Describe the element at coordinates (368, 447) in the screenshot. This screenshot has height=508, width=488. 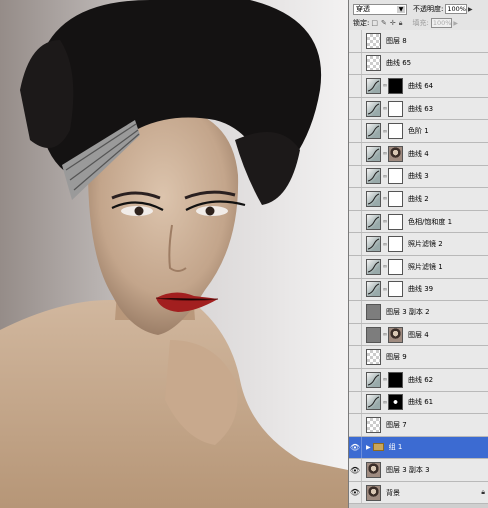
I see `expand-triangle-icon: ▶` at that location.